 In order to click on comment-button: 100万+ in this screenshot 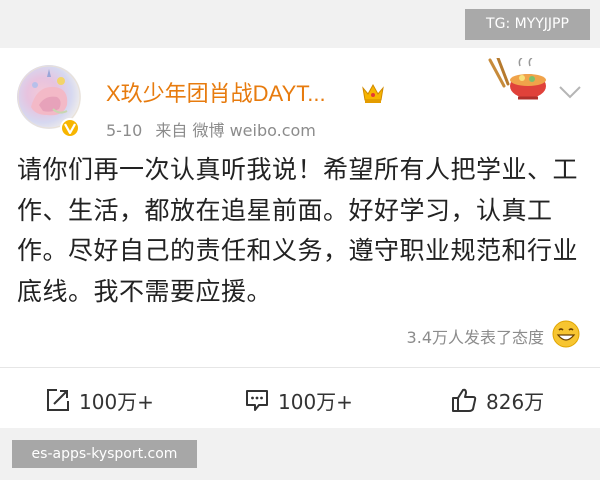, I will do `click(298, 400)`.